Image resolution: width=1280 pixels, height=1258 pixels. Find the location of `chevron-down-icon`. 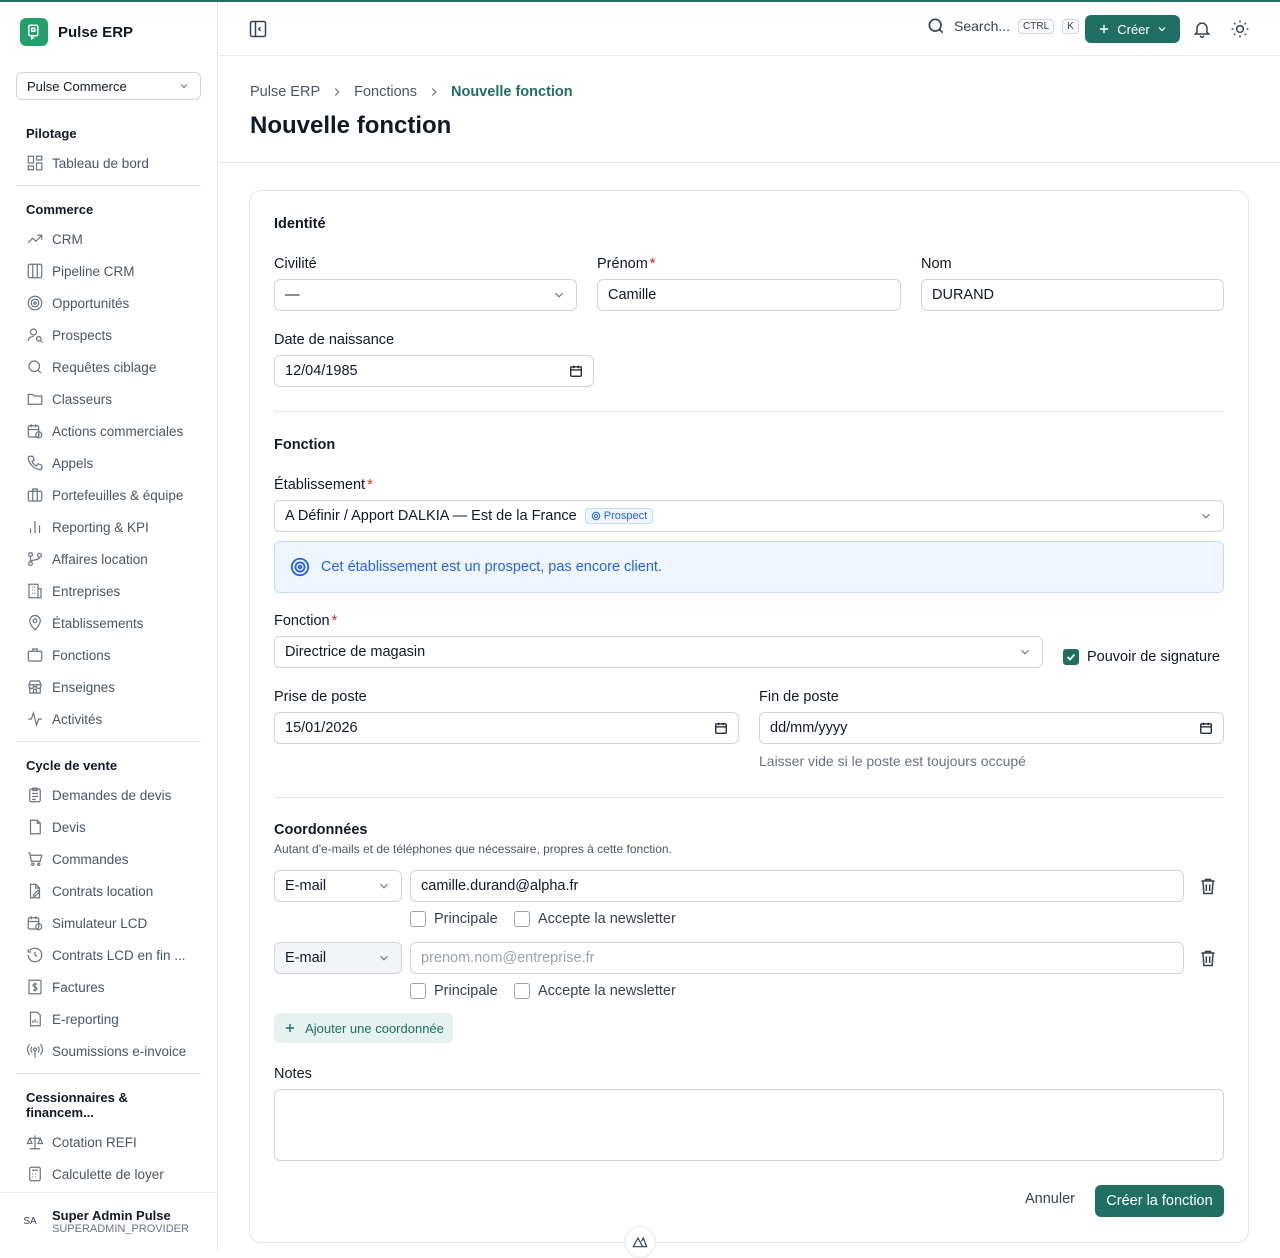

chevron-down-icon is located at coordinates (559, 295).